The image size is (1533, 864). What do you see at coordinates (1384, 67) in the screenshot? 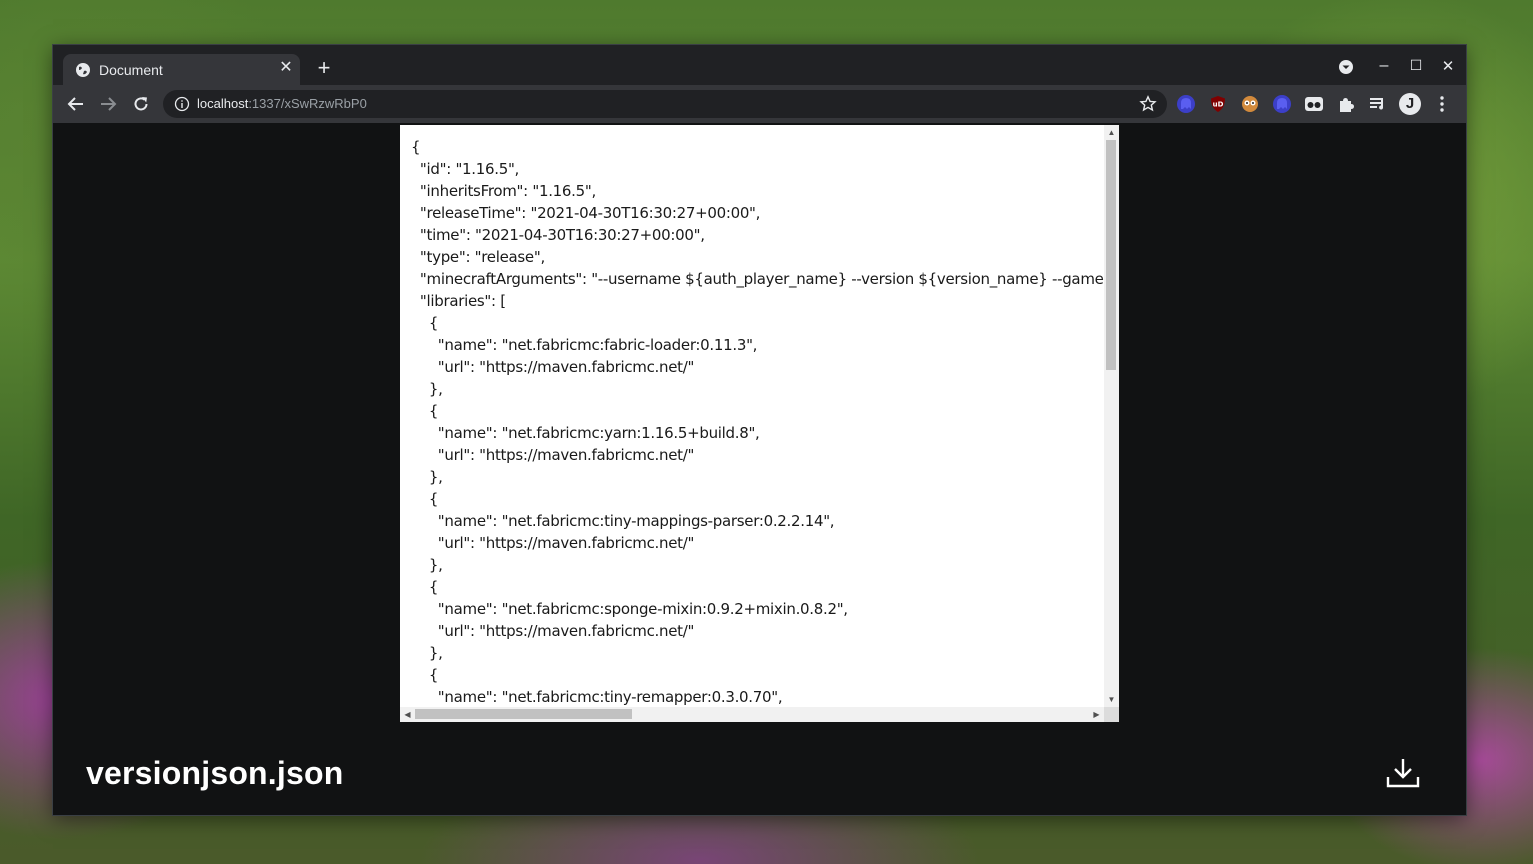
I see `minimize-button: –` at bounding box center [1384, 67].